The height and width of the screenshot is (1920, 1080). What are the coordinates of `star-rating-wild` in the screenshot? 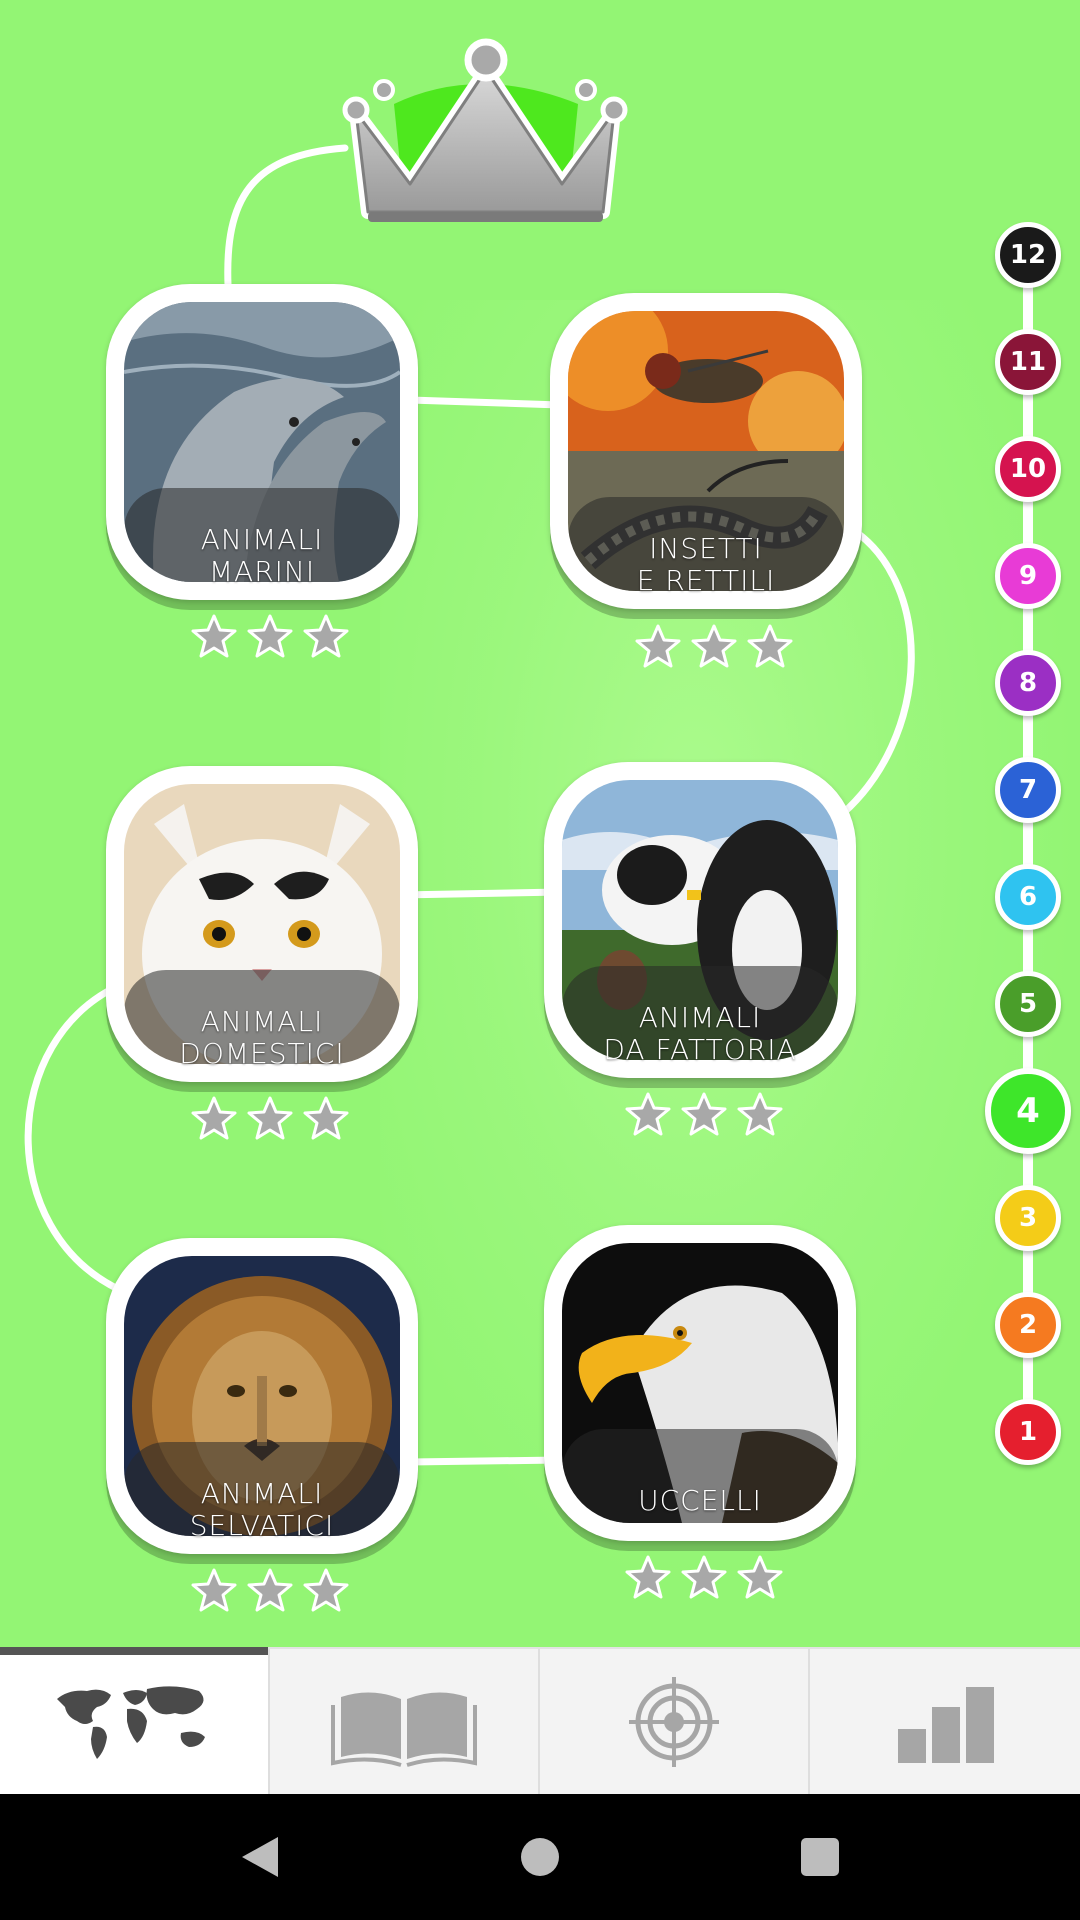 It's located at (270, 1591).